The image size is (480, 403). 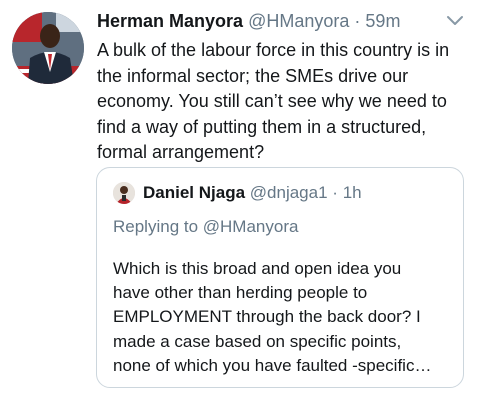 I want to click on quoted-tweet-header: Daniel Njaga @dnjaga1 · 1h, so click(x=252, y=193).